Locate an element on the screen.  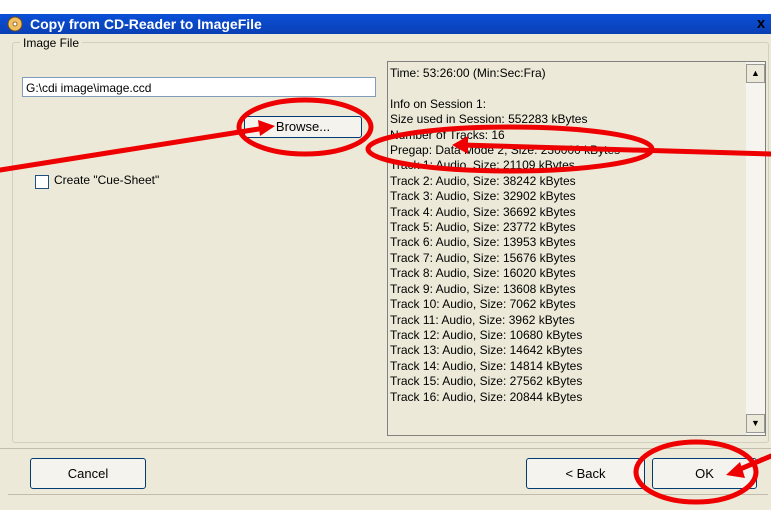
up-arrow-icon: ▲ is located at coordinates (755, 73).